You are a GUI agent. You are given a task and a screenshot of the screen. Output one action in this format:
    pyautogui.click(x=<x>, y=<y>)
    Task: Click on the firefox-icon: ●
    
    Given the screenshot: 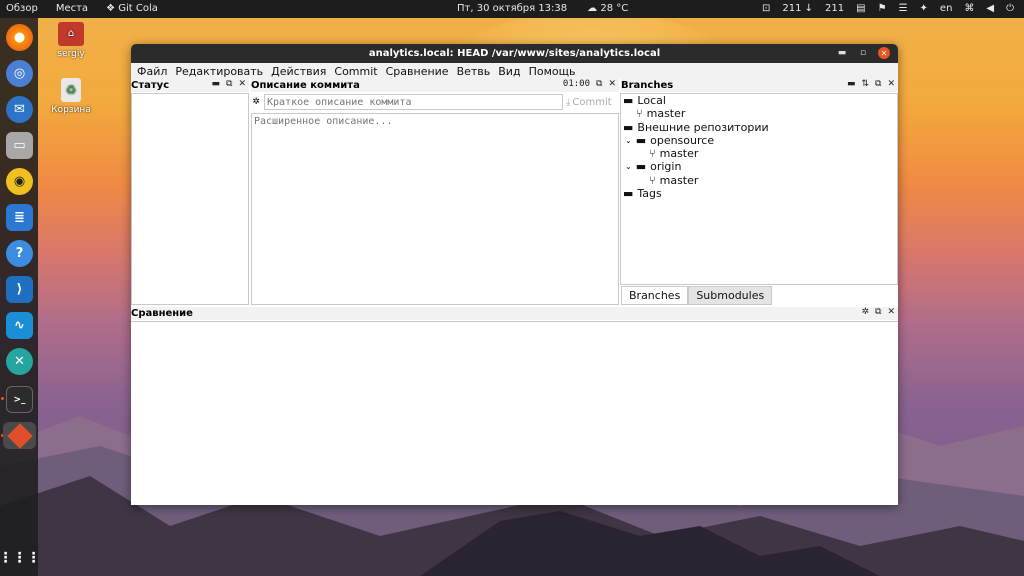 What is the action you would take?
    pyautogui.click(x=19, y=37)
    